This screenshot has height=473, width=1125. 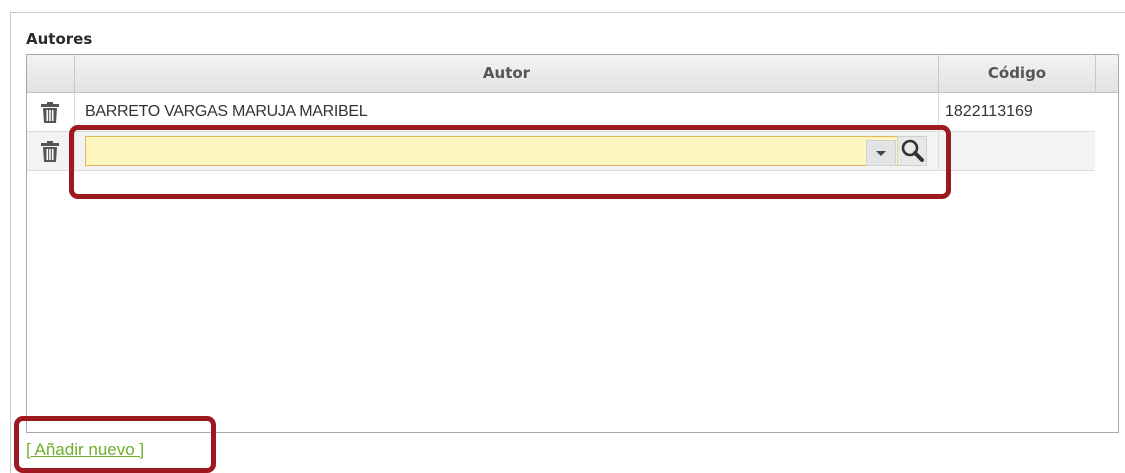 I want to click on chevron-down-icon, so click(x=881, y=153).